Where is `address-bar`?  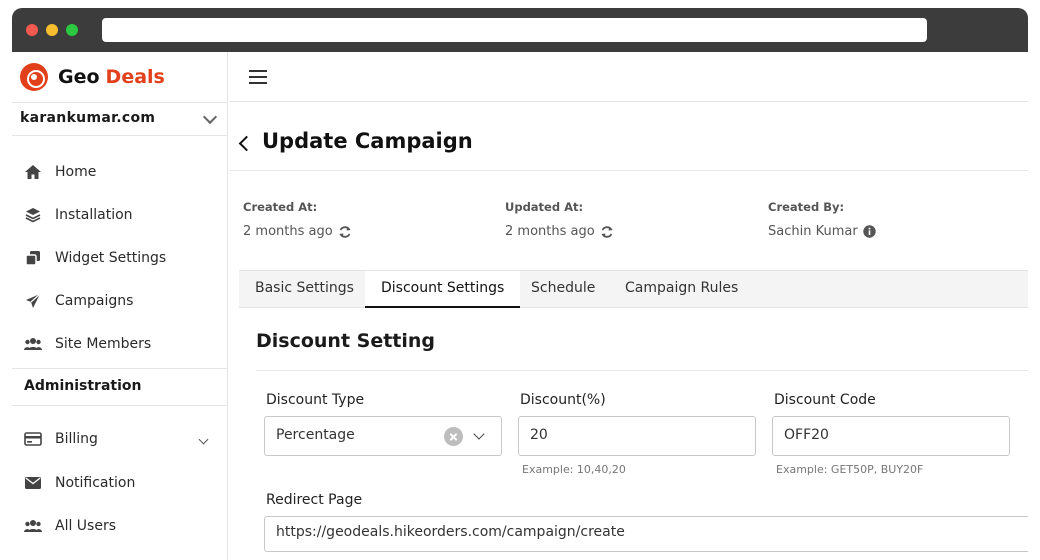
address-bar is located at coordinates (514, 30).